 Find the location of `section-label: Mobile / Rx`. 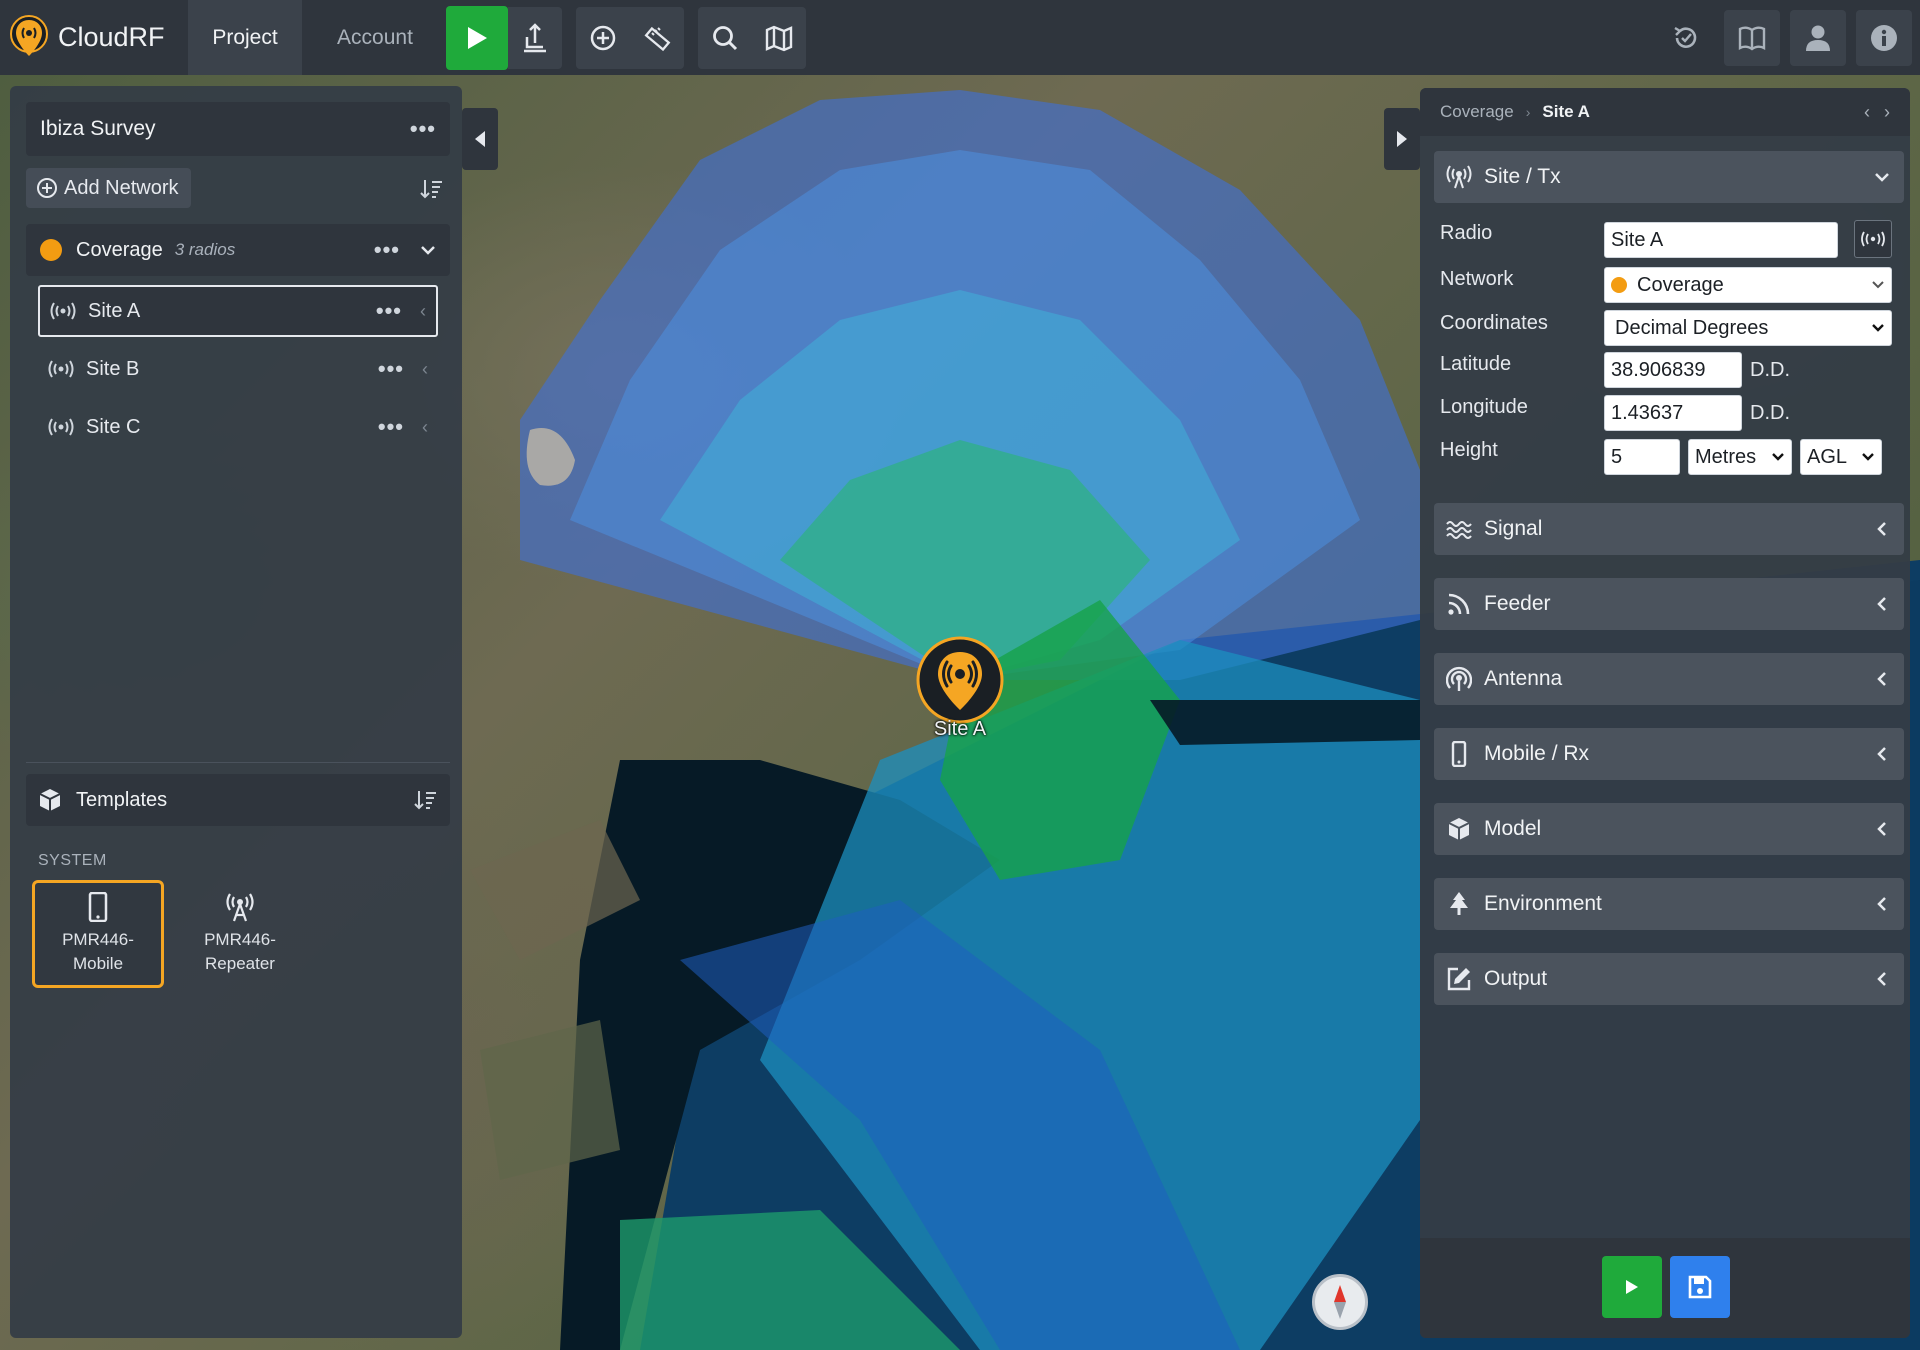

section-label: Mobile / Rx is located at coordinates (1537, 753).